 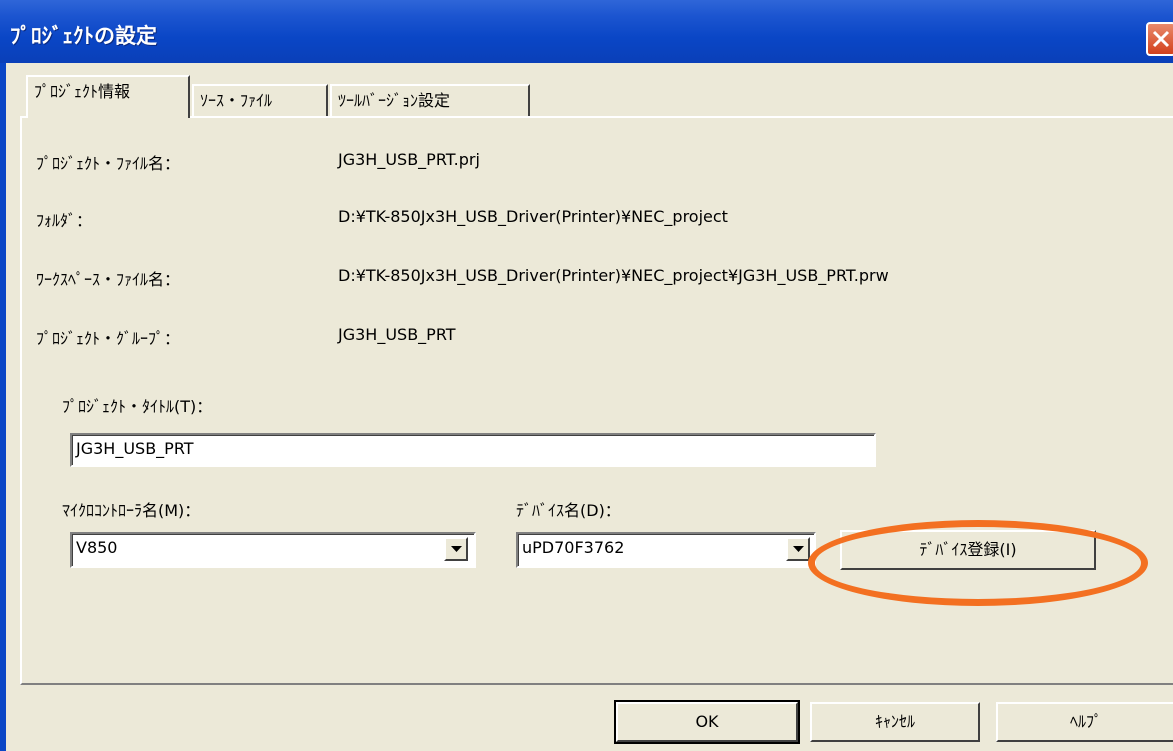 I want to click on device-value: uPD70F3762, so click(x=573, y=547).